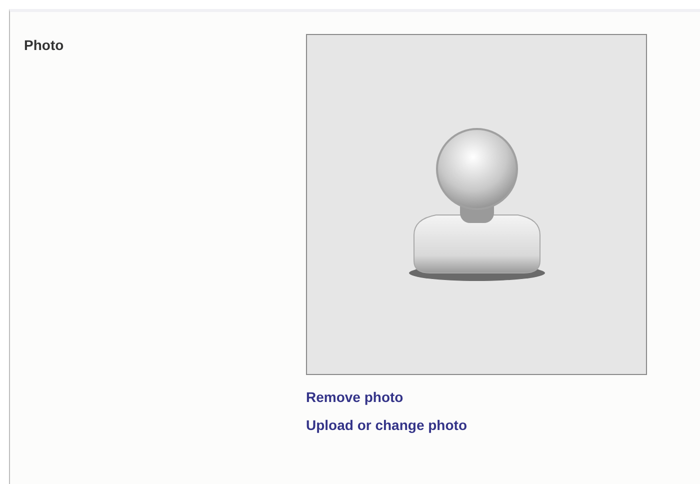 This screenshot has height=484, width=700. I want to click on photo-link: Remove photo, so click(355, 397).